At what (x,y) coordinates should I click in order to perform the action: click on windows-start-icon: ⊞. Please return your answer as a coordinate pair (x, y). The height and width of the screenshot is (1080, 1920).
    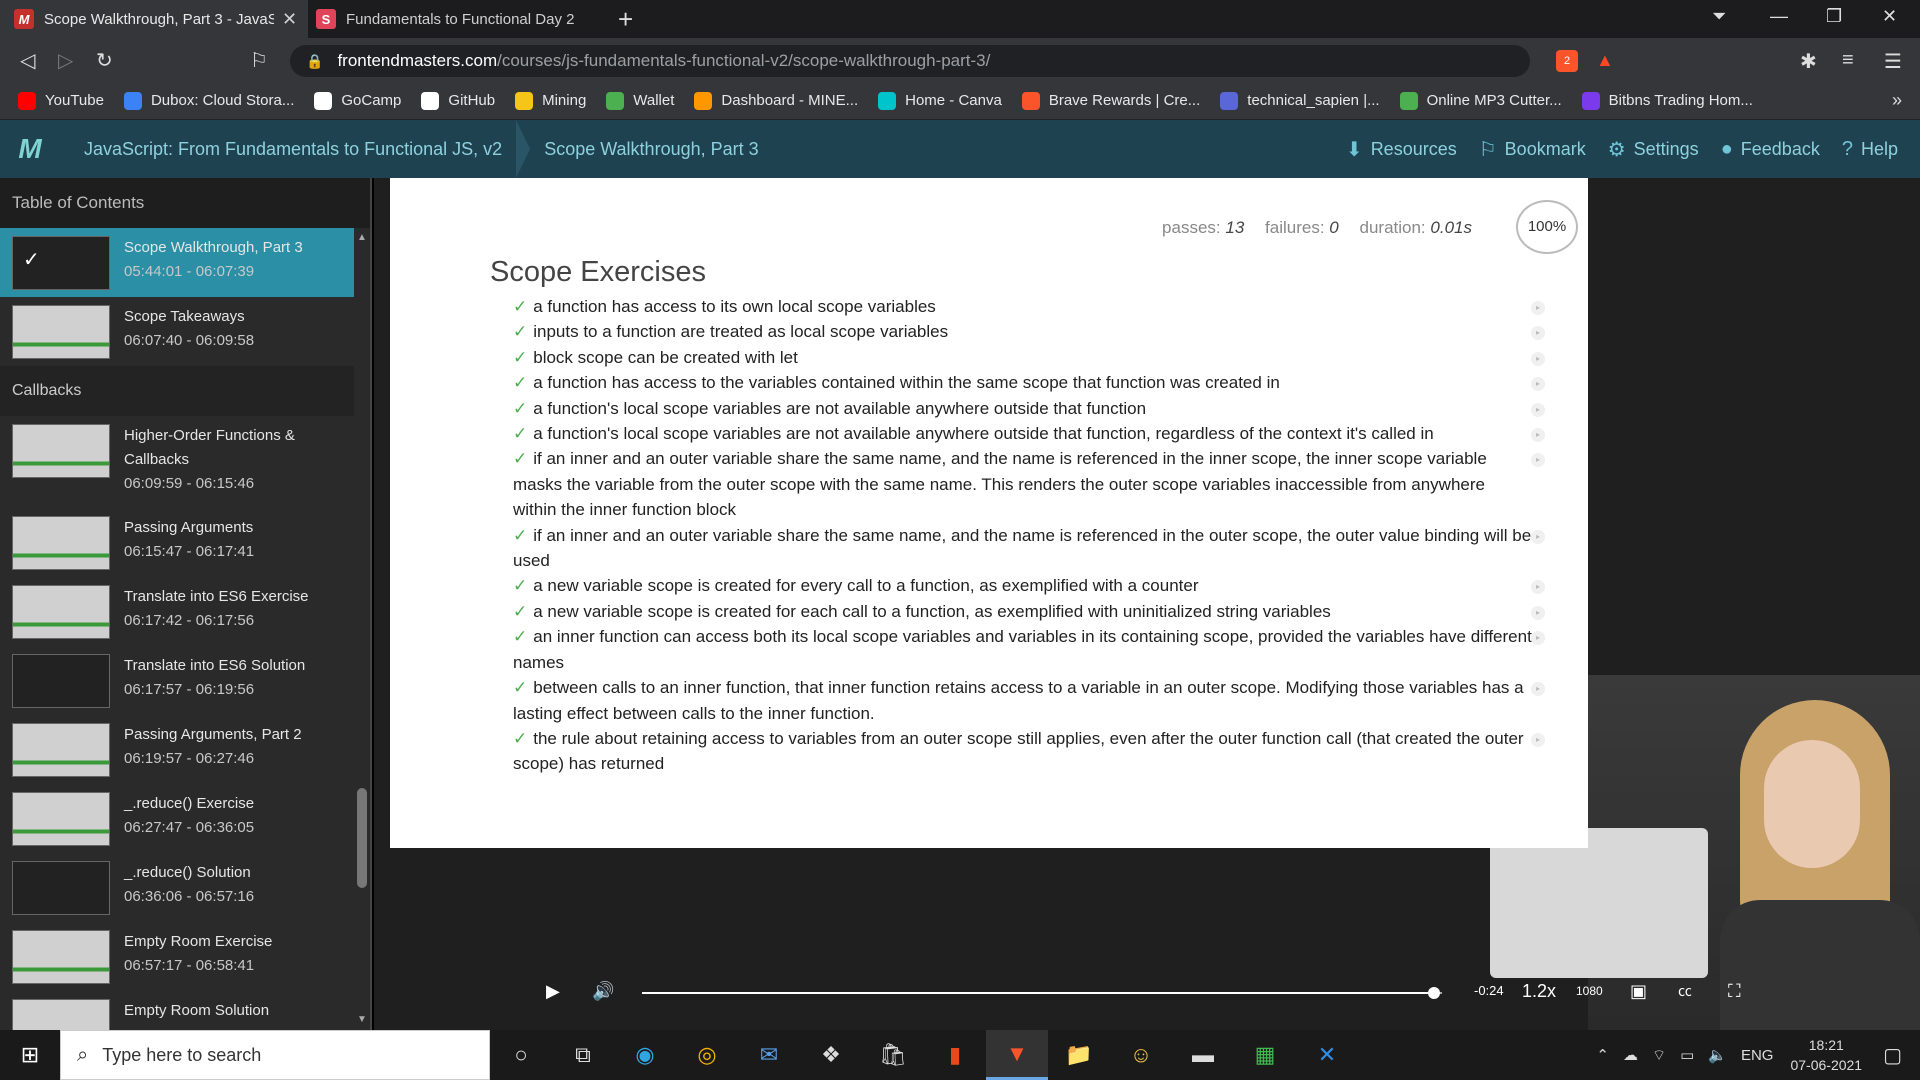
    Looking at the image, I should click on (30, 1055).